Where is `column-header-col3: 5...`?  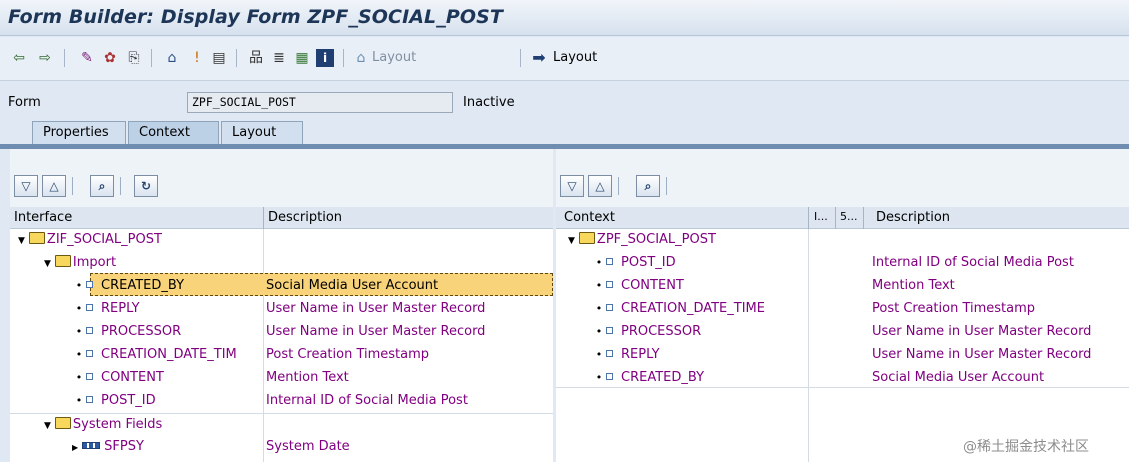
column-header-col3: 5... is located at coordinates (849, 216).